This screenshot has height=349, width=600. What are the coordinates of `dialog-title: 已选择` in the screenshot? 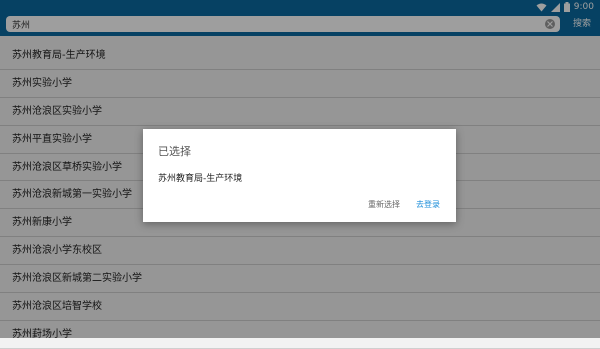 It's located at (174, 151).